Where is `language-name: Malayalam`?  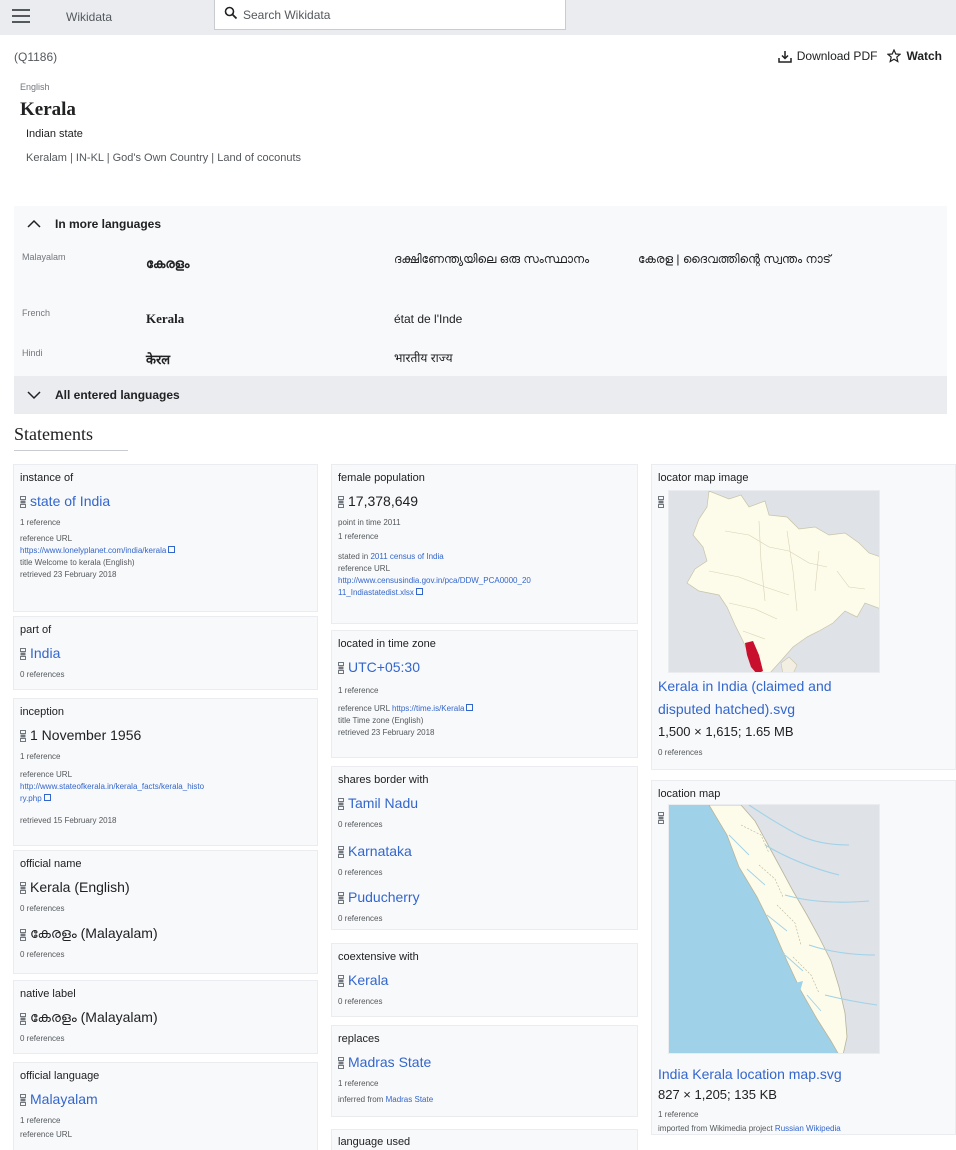
language-name: Malayalam is located at coordinates (44, 257).